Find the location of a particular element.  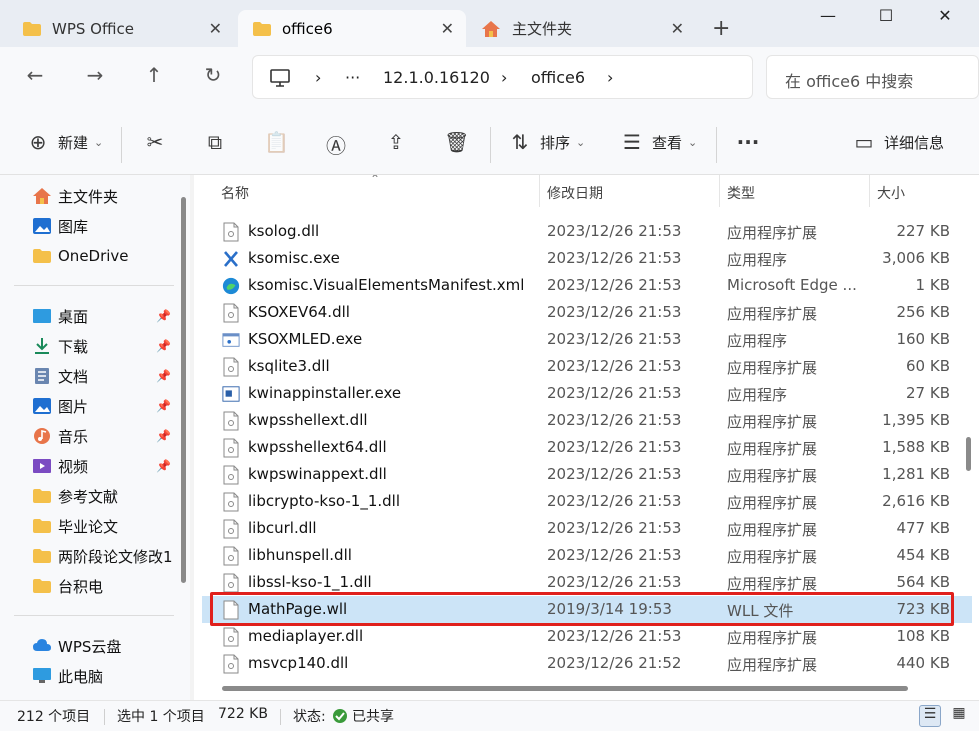

delete-button: 🗑 is located at coordinates (456, 142).